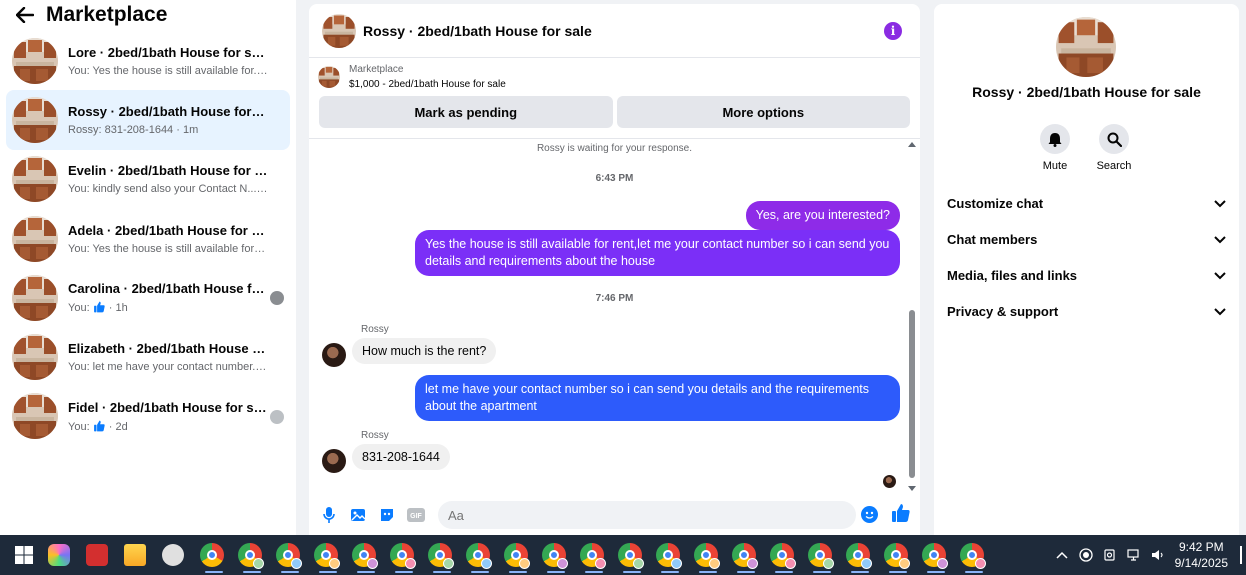 The image size is (1246, 575). I want to click on message-composer: GIF, so click(614, 515).